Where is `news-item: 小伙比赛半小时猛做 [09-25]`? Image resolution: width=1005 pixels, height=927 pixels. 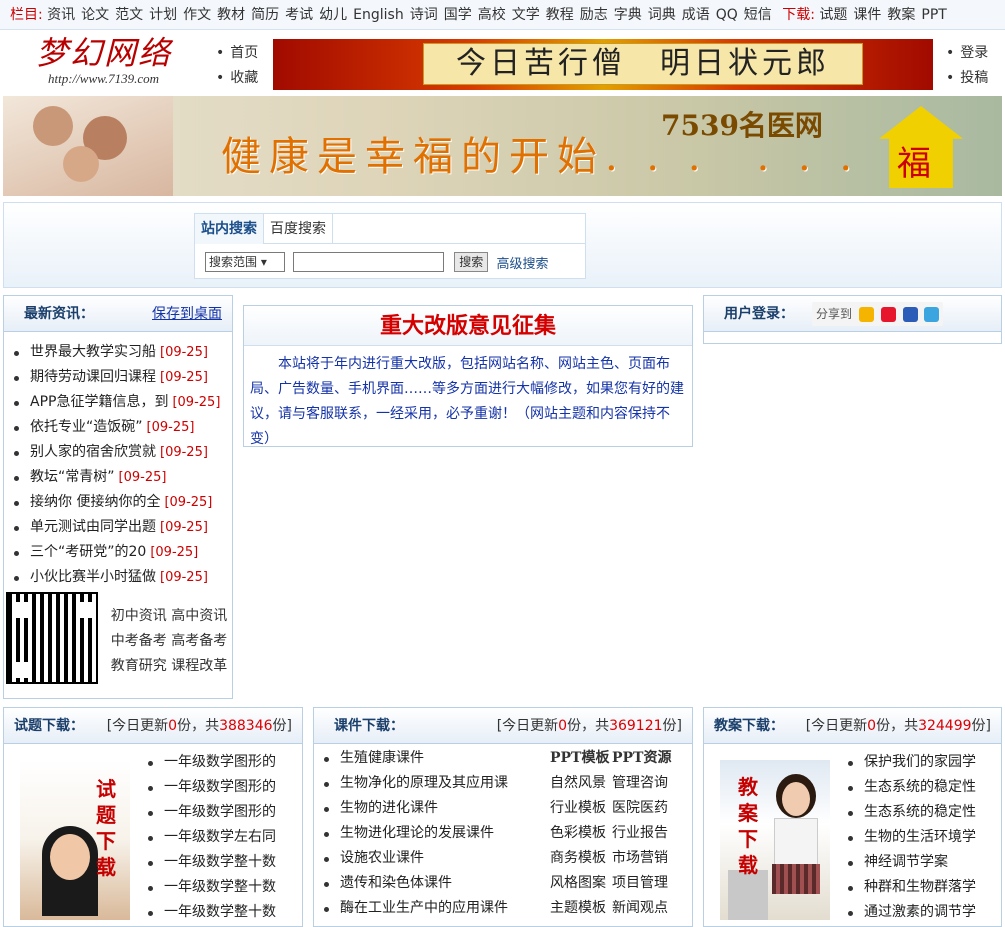 news-item: 小伙比赛半小时猛做 [09-25] is located at coordinates (118, 577).